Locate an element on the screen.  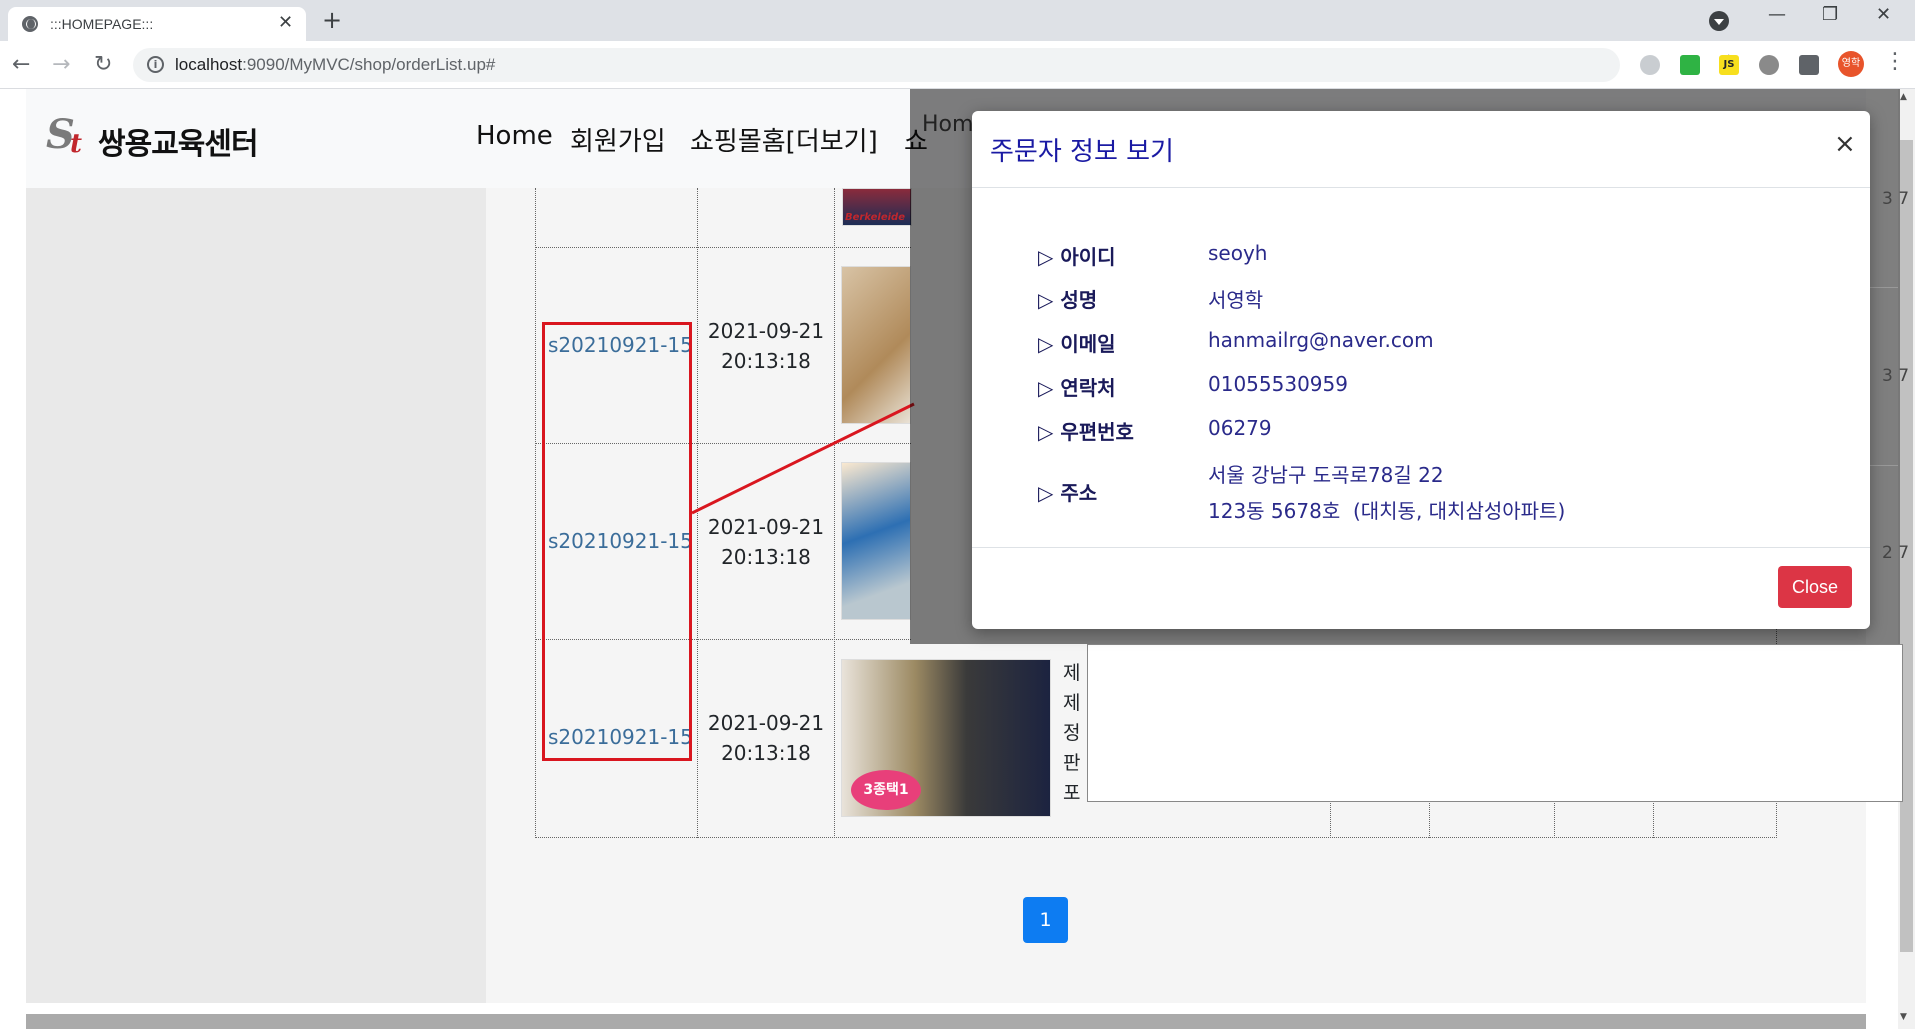
restore-icon: ❐ is located at coordinates (1830, 14).